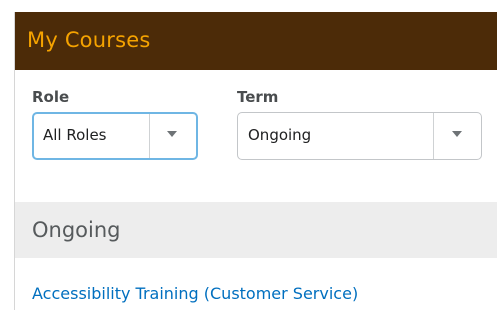 The image size is (497, 310). I want to click on term-label: Term, so click(258, 97).